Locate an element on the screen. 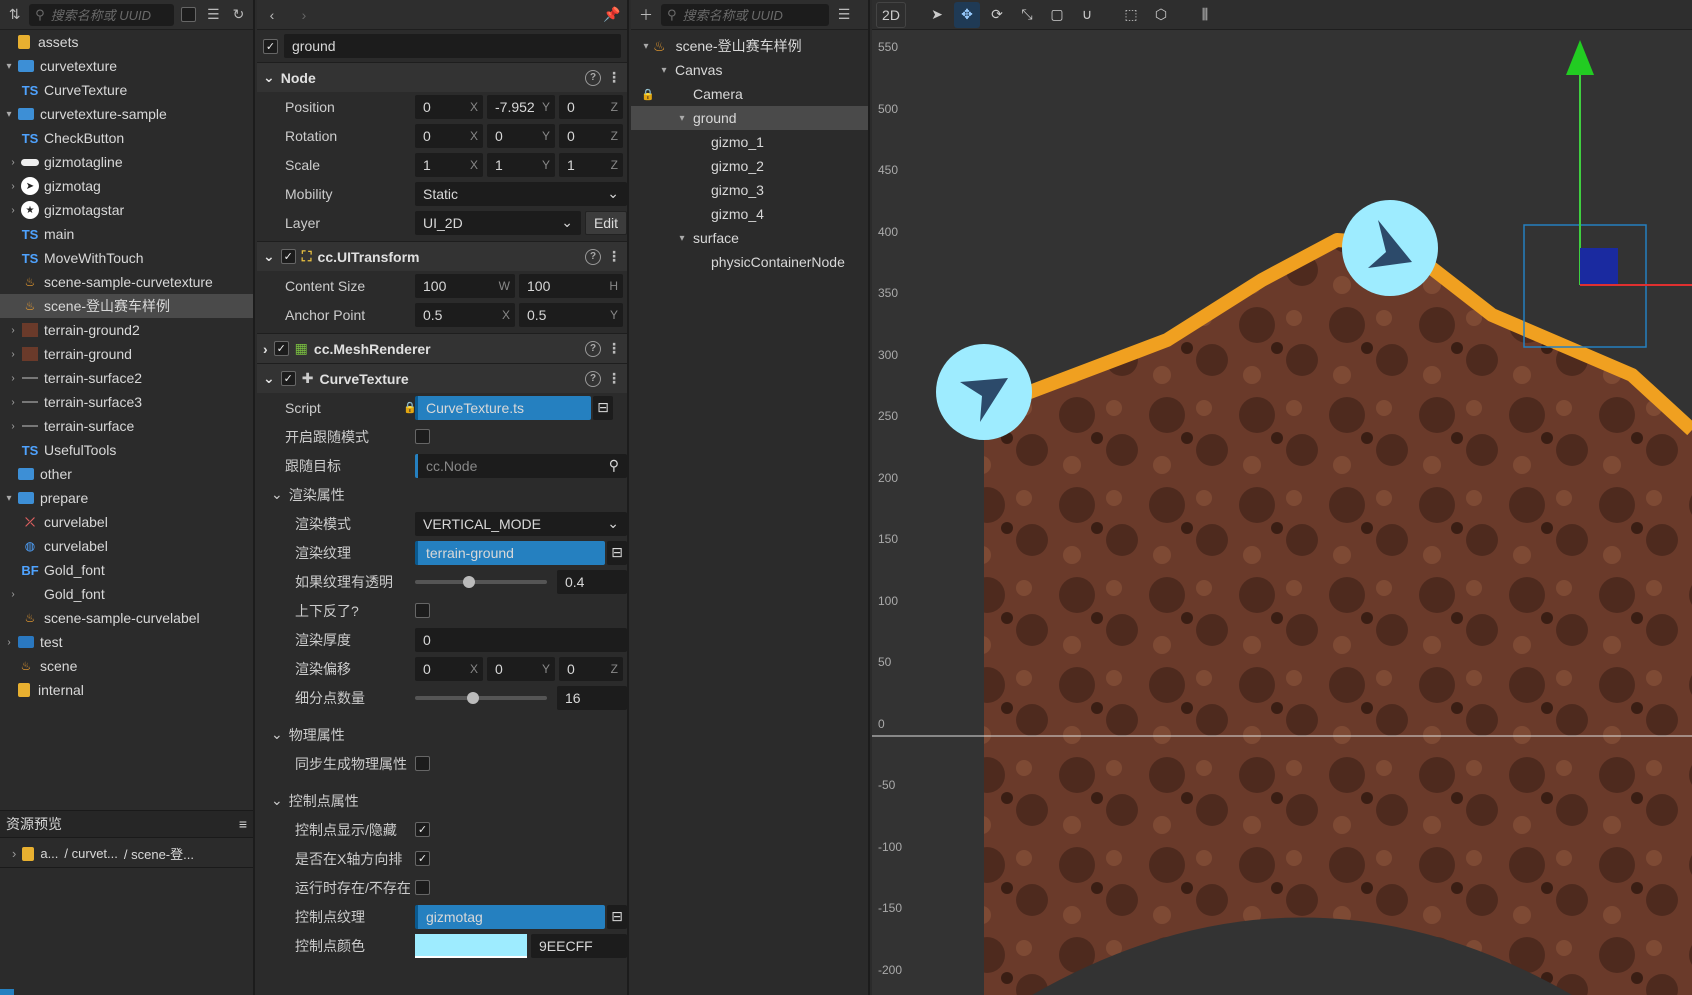 The width and height of the screenshot is (1692, 995). magnet-tool-icon: ∪ is located at coordinates (1087, 15).